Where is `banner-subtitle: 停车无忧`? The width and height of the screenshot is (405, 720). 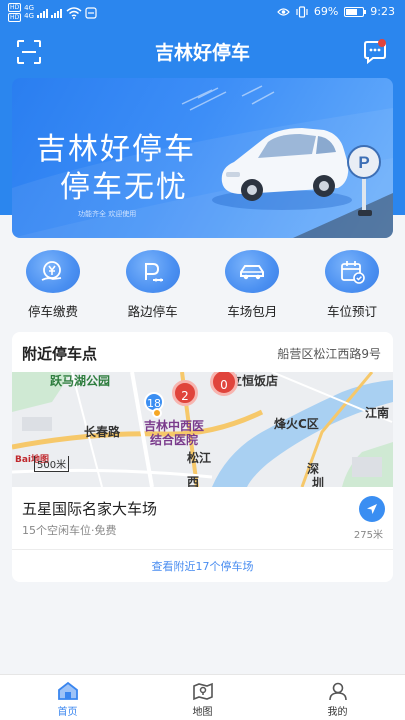
banner-subtitle: 停车无忧 is located at coordinates (124, 187).